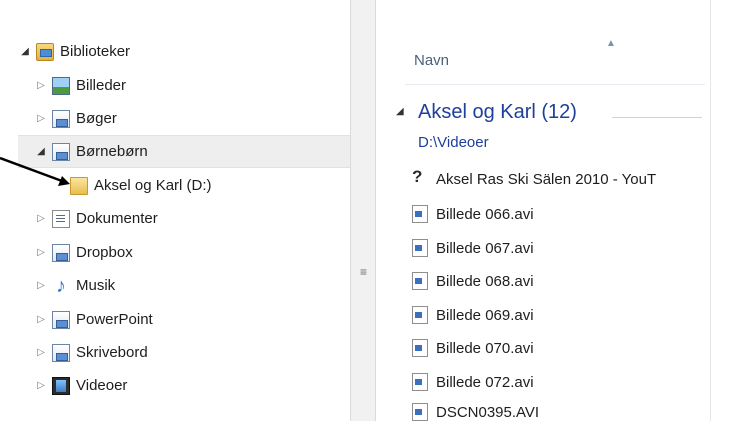  What do you see at coordinates (61, 85) in the screenshot?
I see `pictures-library-icon` at bounding box center [61, 85].